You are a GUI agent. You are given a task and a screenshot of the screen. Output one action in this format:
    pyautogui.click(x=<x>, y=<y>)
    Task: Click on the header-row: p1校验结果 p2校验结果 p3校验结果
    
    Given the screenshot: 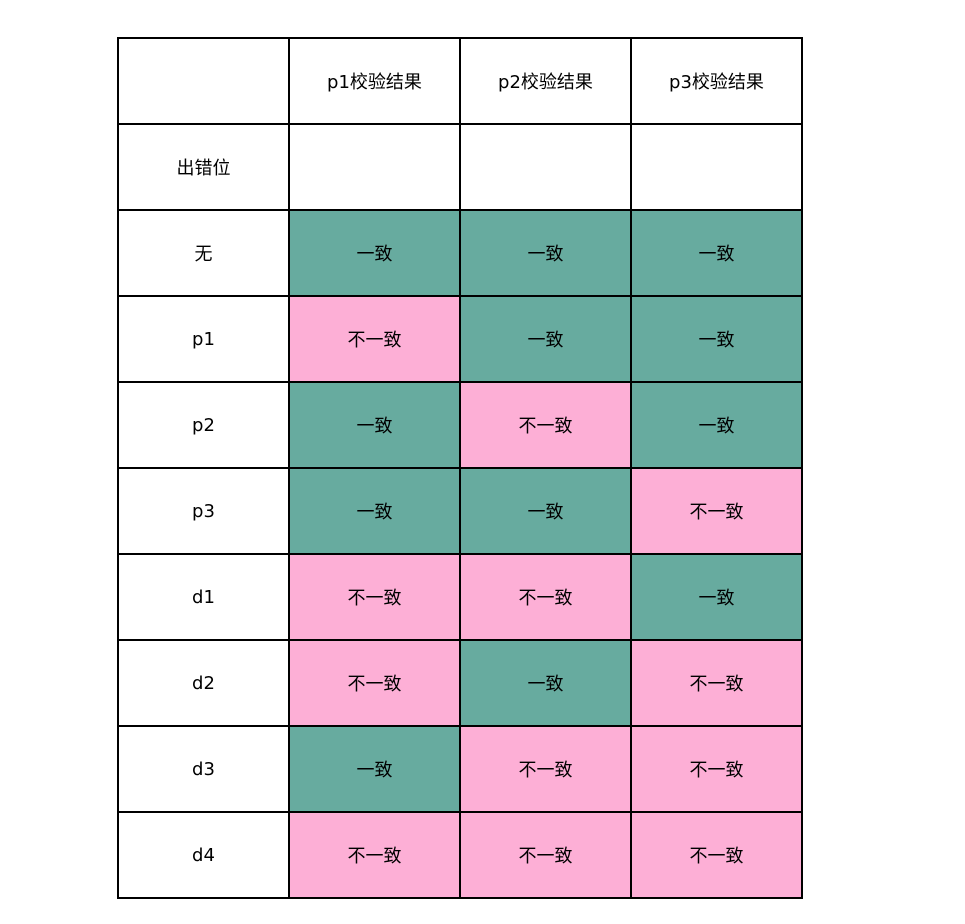 What is the action you would take?
    pyautogui.click(x=460, y=81)
    